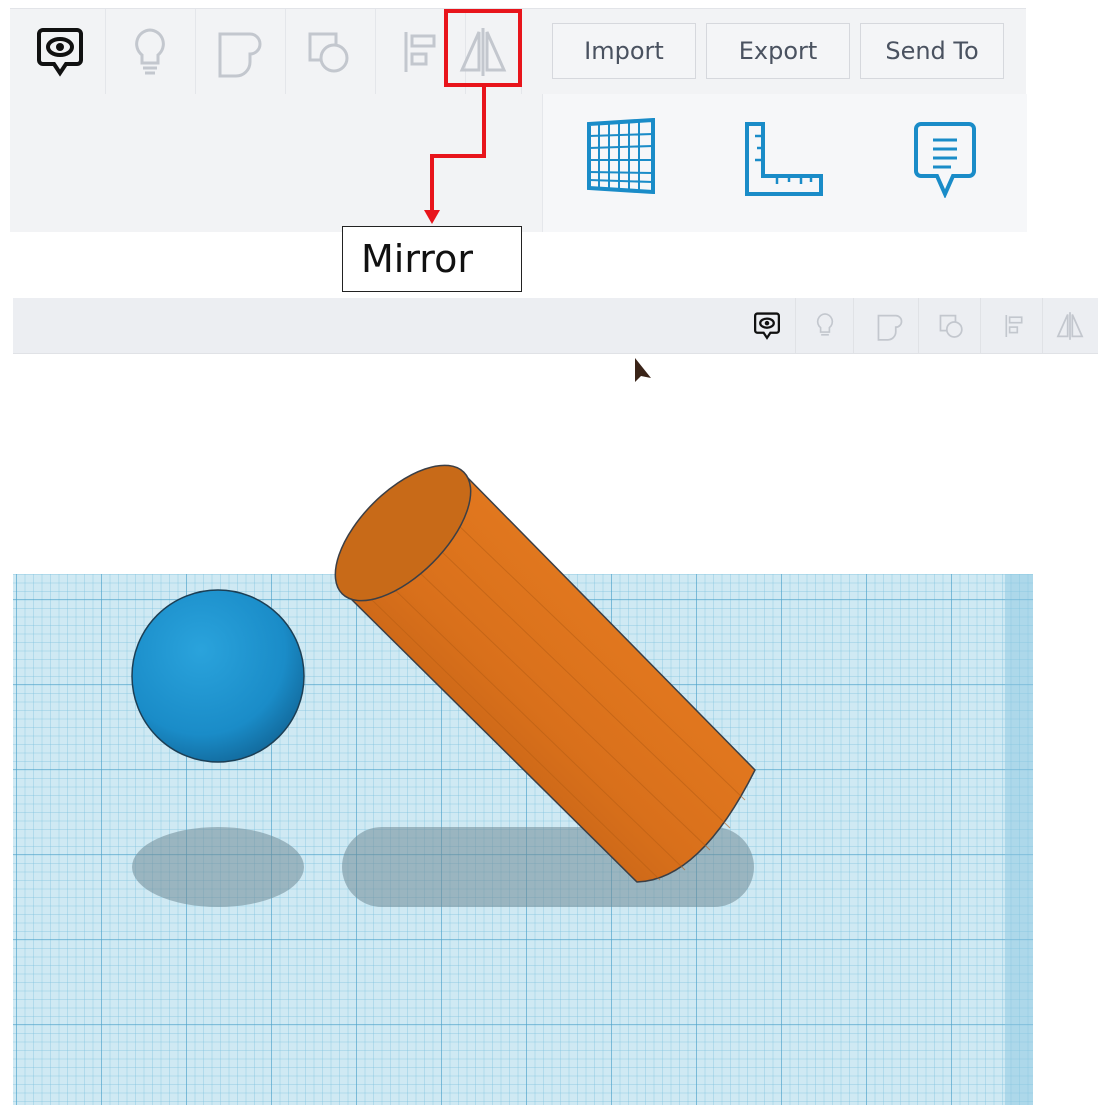 The image size is (1098, 1105). I want to click on sphere-shadow, so click(218, 867).